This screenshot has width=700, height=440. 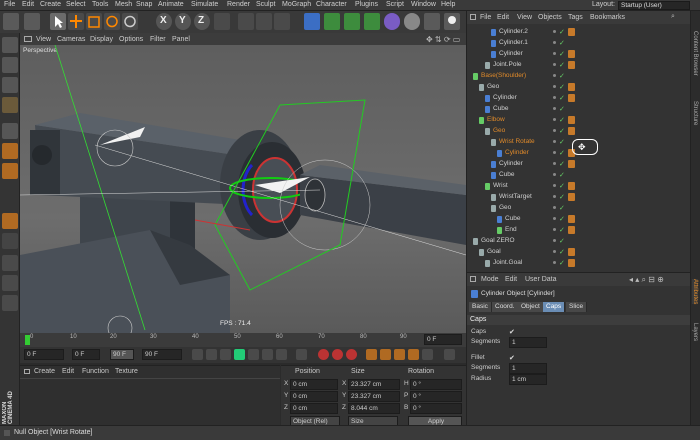 I want to click on menu-edit: Edit, so click(x=28, y=4).